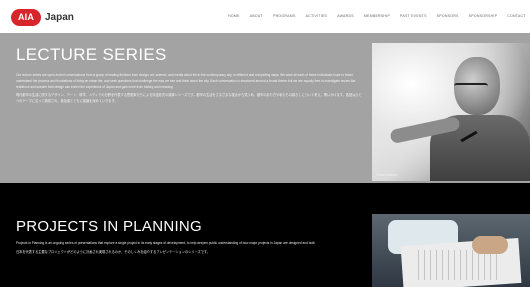 The height and width of the screenshot is (287, 530). I want to click on nav-item-sponsors: Sponsors, so click(448, 16).